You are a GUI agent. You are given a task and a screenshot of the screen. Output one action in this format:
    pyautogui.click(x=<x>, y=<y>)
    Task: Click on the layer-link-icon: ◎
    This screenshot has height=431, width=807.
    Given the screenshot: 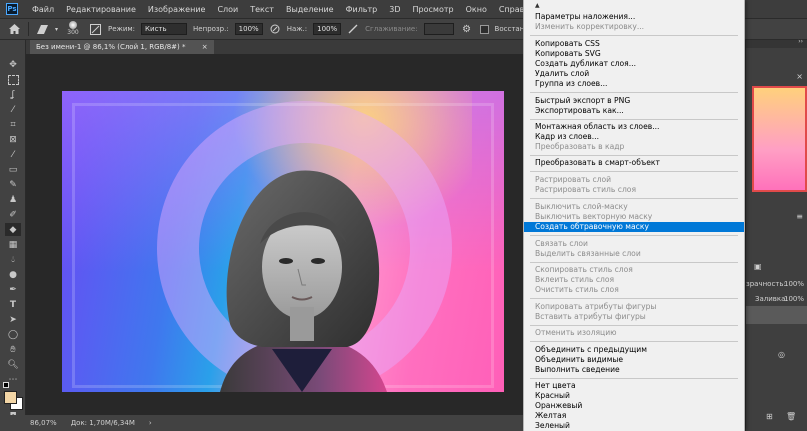 What is the action you would take?
    pyautogui.click(x=781, y=354)
    